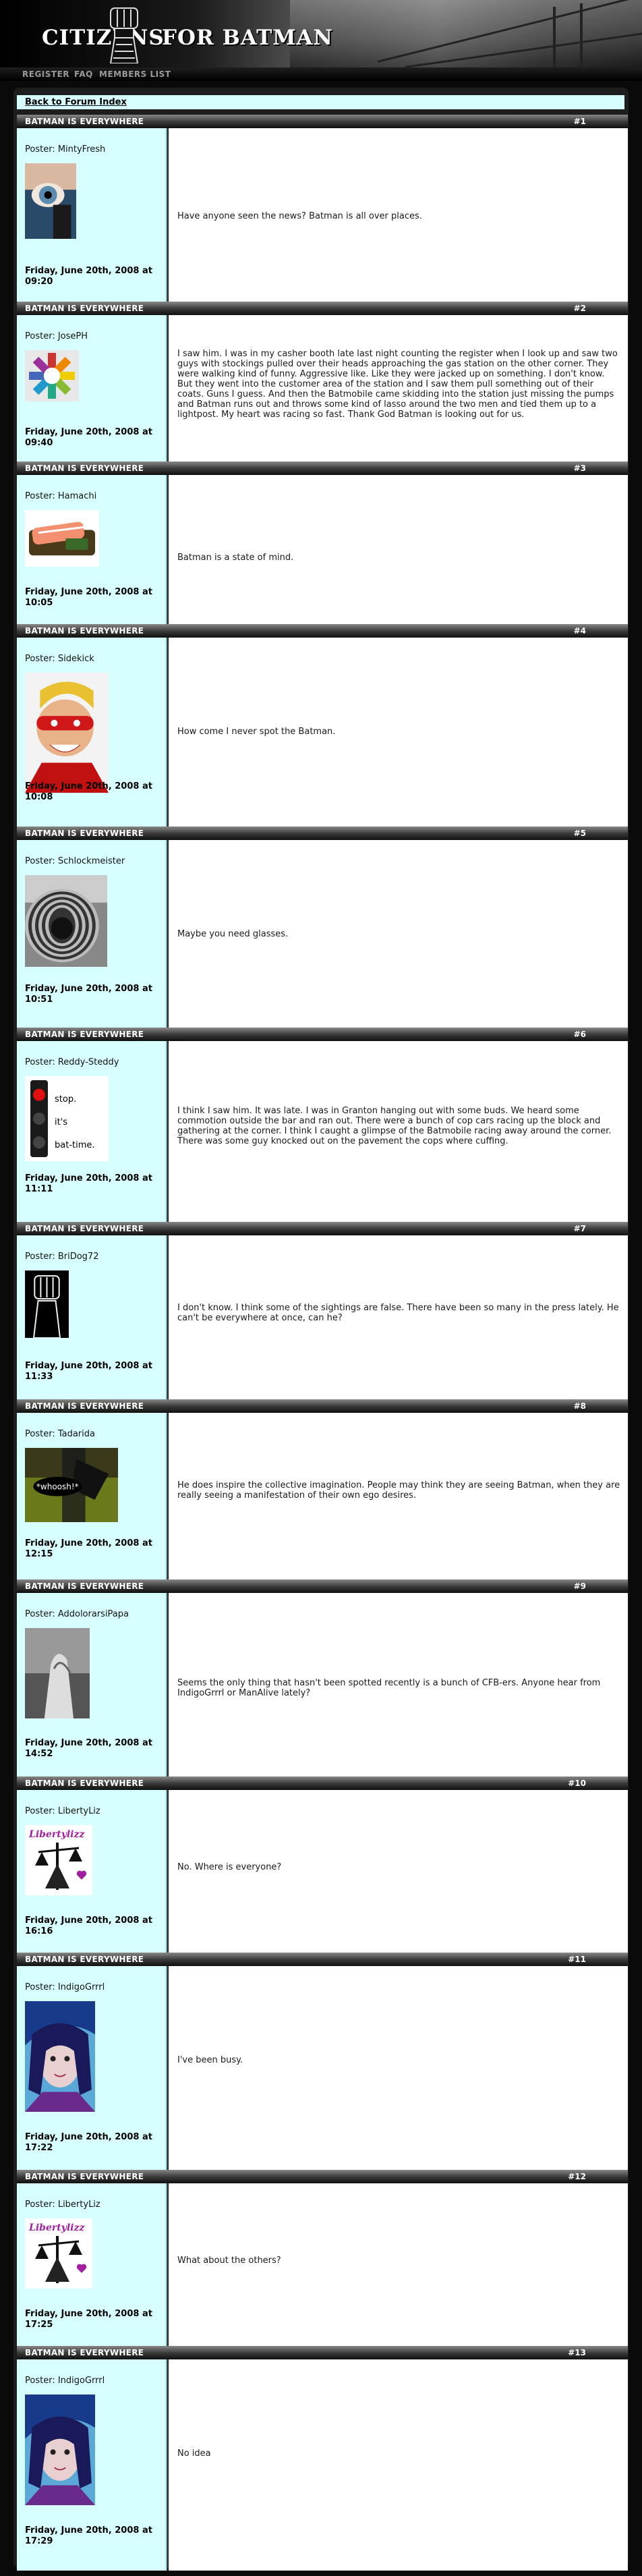 This screenshot has height=2576, width=642. What do you see at coordinates (580, 631) in the screenshot?
I see `post-number: #4` at bounding box center [580, 631].